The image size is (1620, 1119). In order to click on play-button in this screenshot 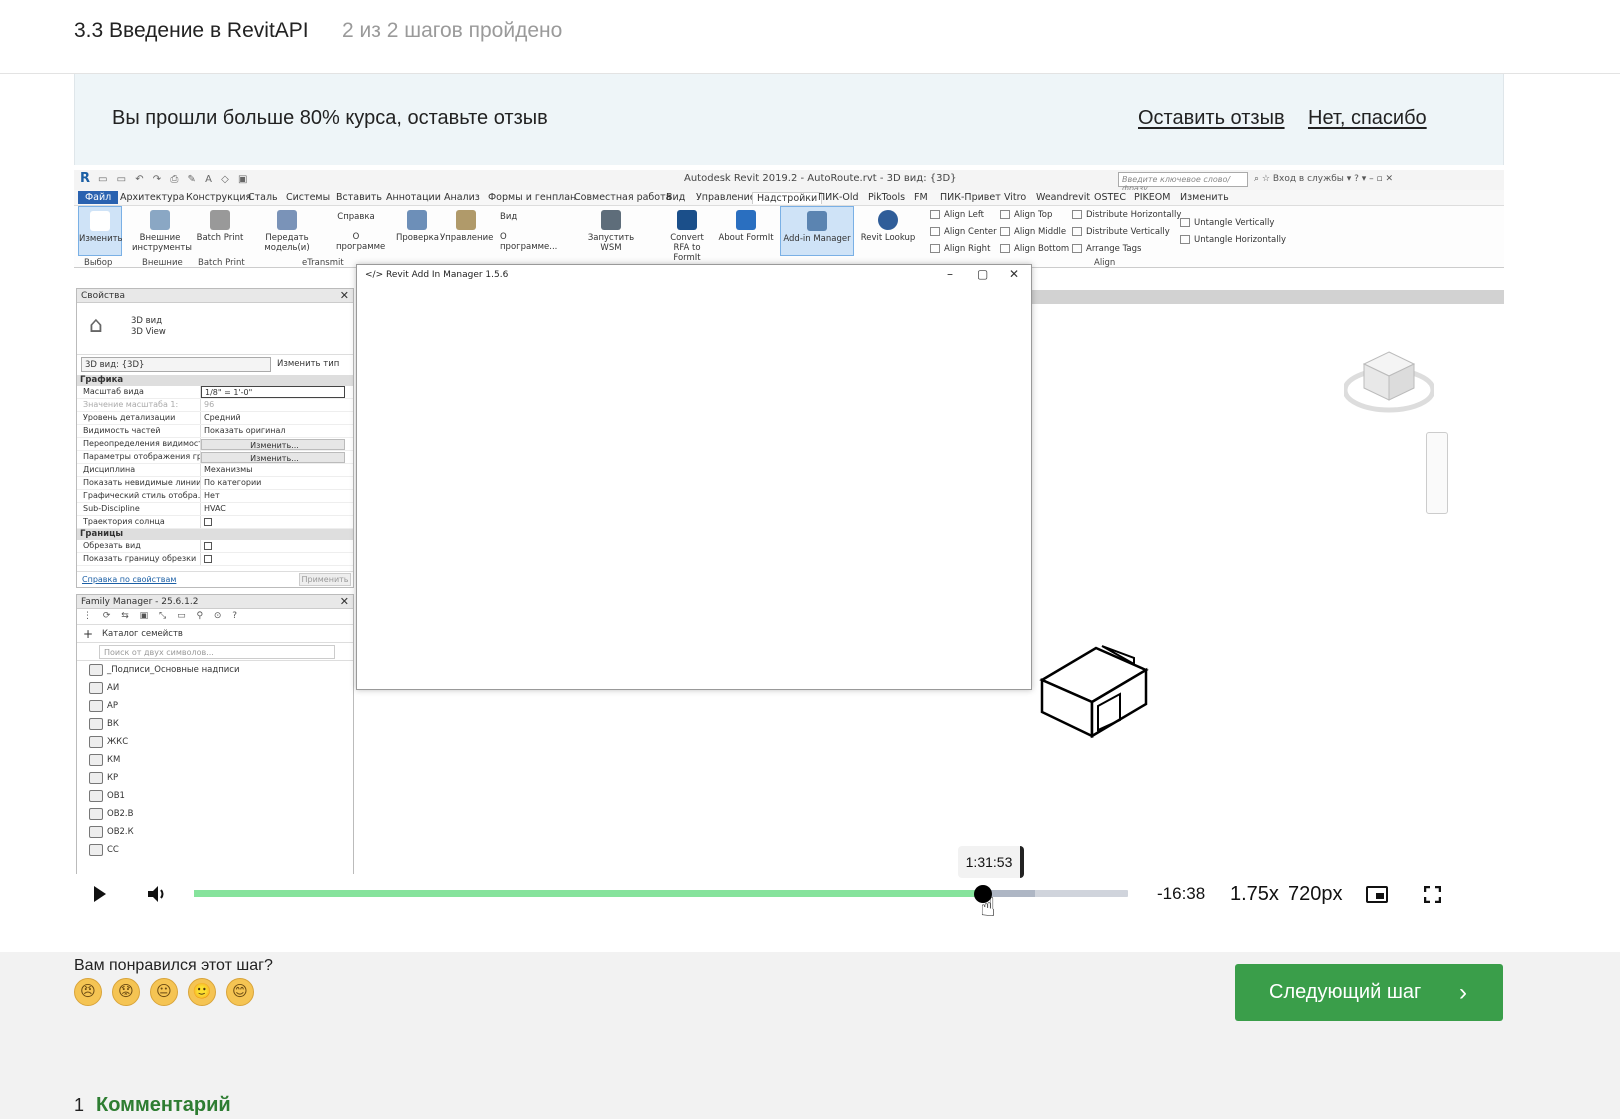, I will do `click(100, 894)`.